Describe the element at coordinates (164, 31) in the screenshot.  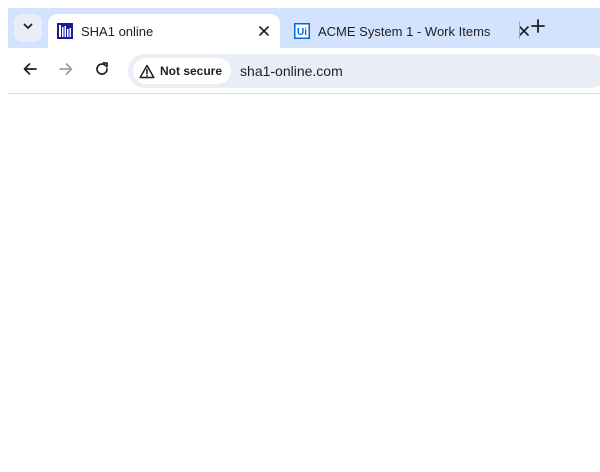
I see `tab-sha1-online: SHA1 online` at that location.